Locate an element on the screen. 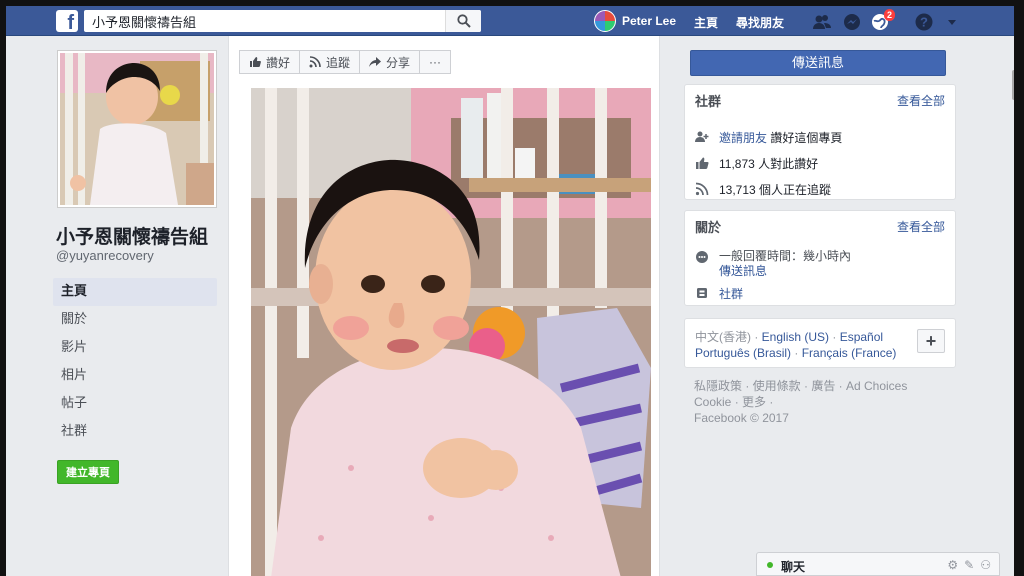  about-card: 關於 查看全部 一般回覆時間：幾小時內 傳送訊息 社群 is located at coordinates (820, 258).